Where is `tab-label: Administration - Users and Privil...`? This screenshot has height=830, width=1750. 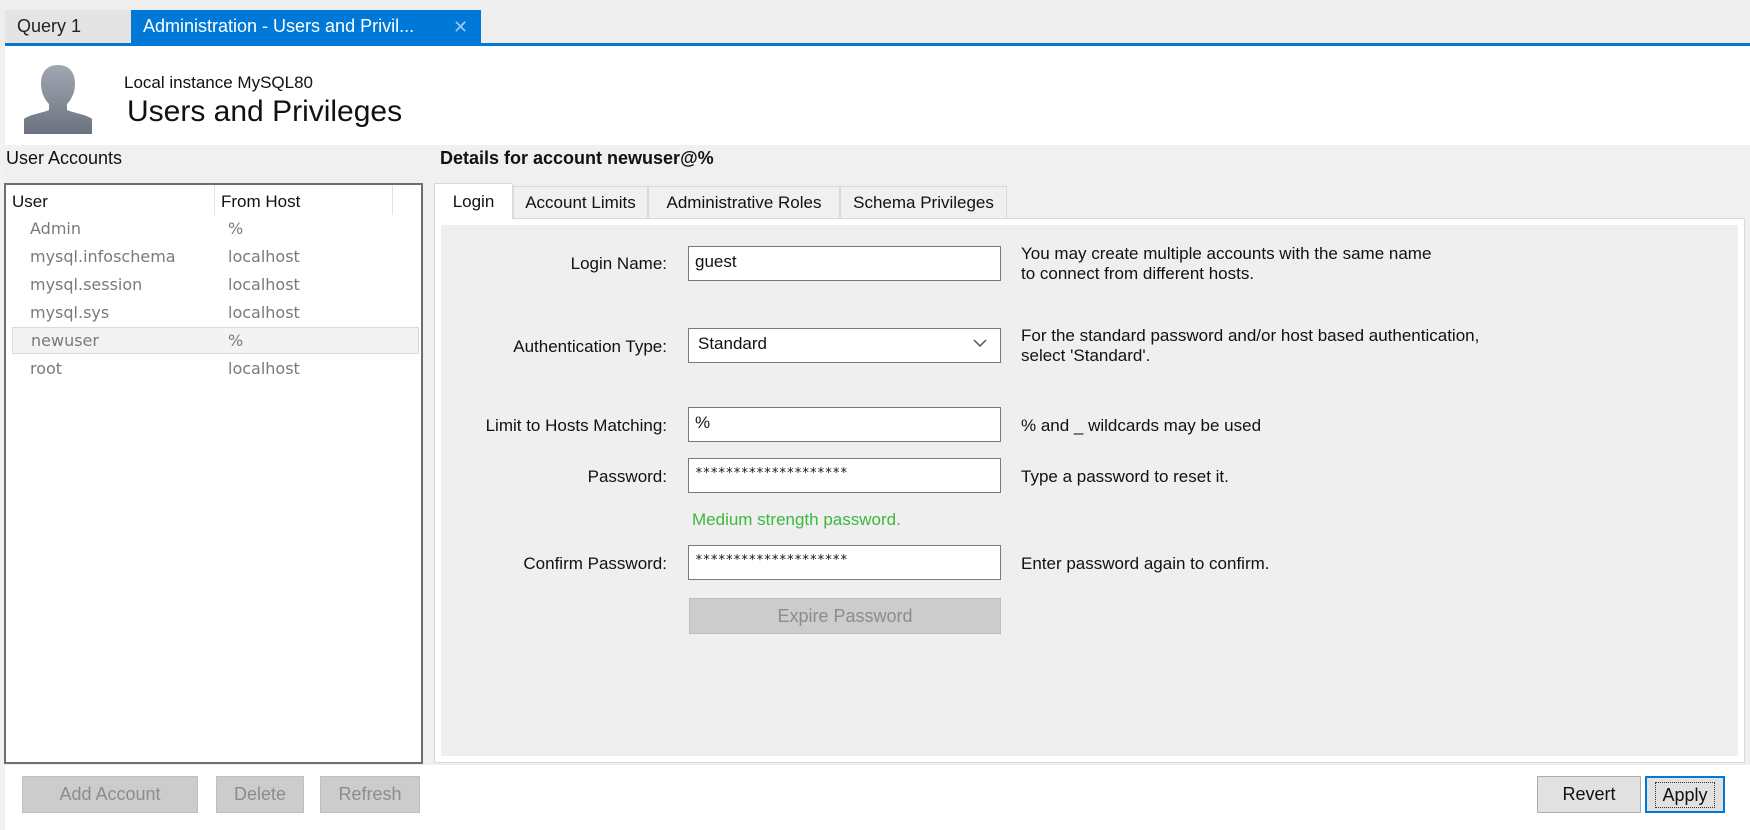
tab-label: Administration - Users and Privil... is located at coordinates (279, 26).